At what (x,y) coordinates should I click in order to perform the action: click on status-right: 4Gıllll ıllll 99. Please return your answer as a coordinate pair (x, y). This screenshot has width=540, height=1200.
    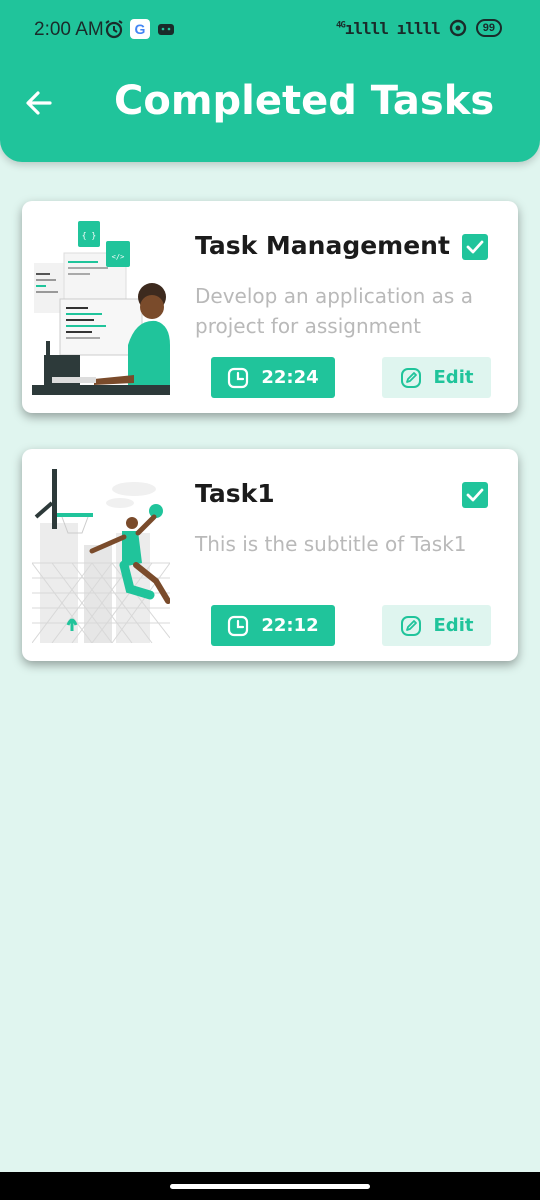
    Looking at the image, I should click on (419, 28).